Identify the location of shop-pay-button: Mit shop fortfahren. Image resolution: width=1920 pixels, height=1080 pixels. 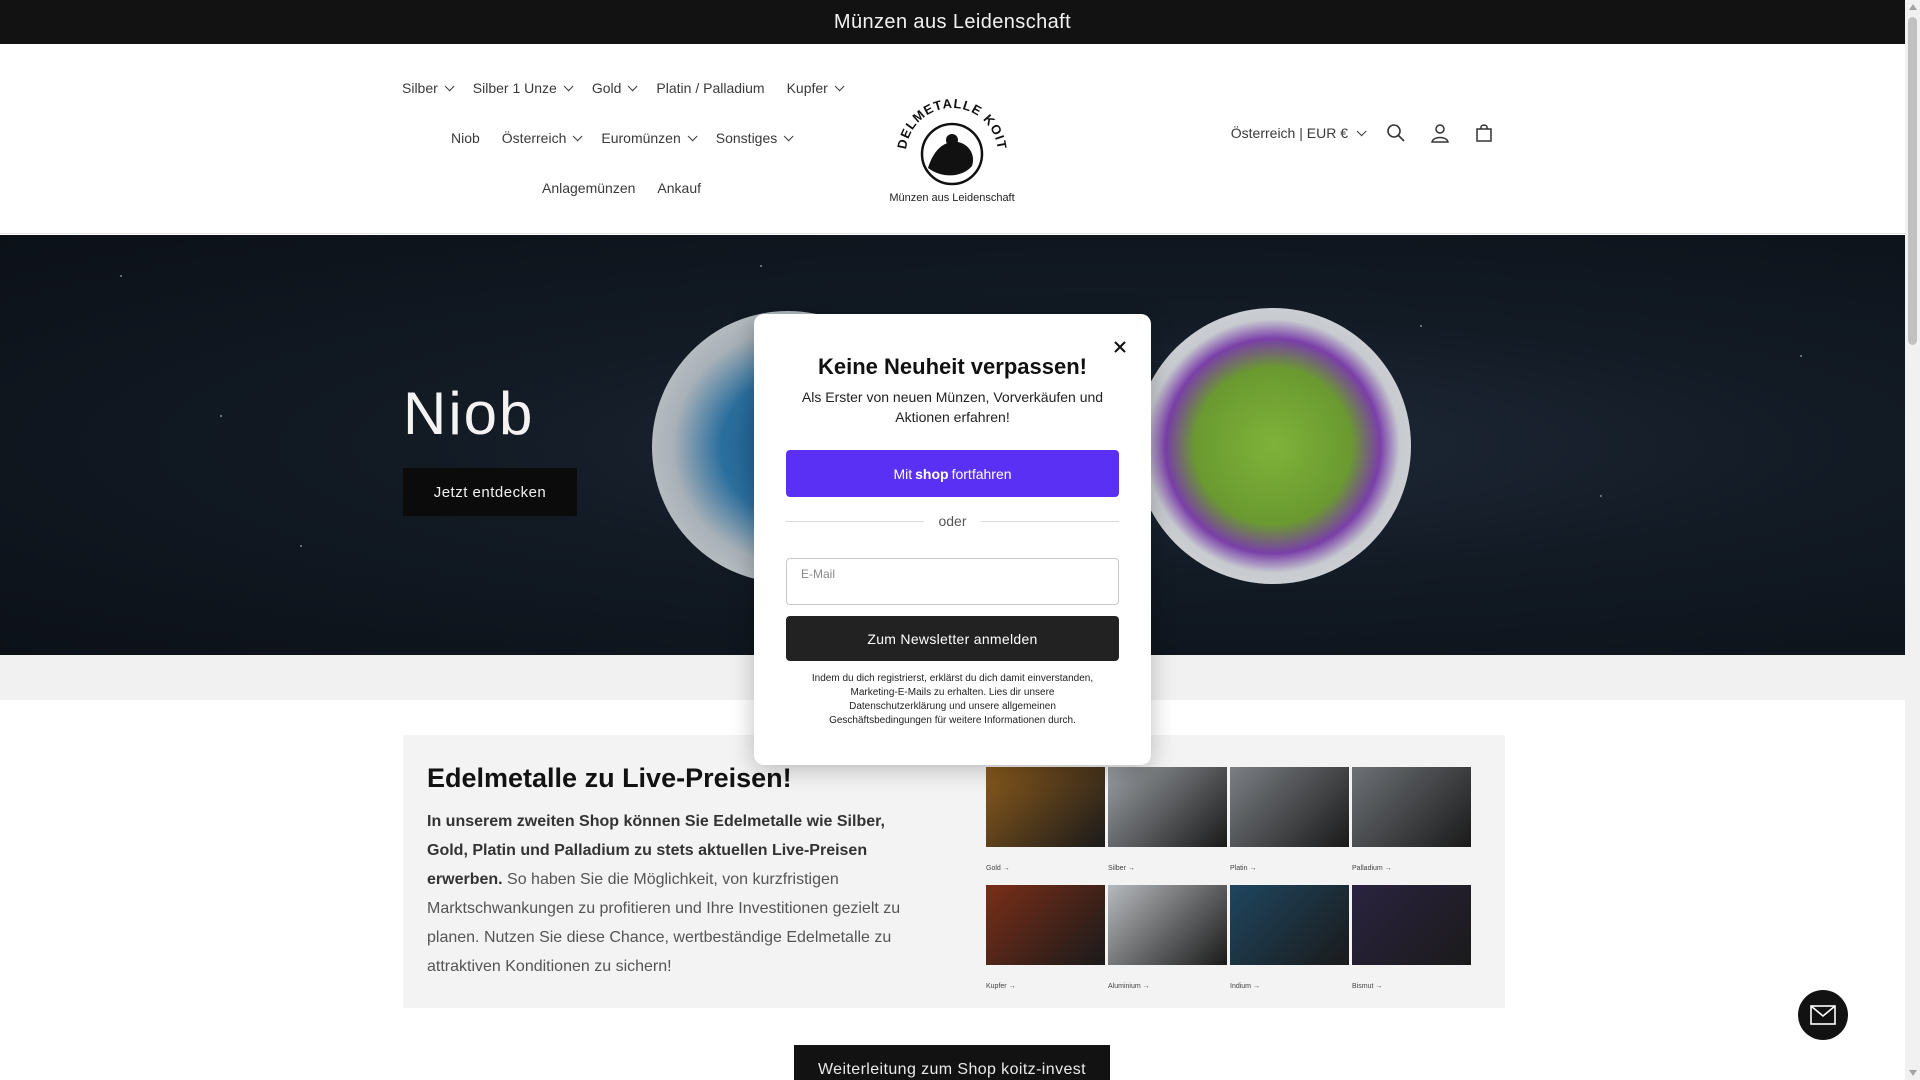
(952, 473).